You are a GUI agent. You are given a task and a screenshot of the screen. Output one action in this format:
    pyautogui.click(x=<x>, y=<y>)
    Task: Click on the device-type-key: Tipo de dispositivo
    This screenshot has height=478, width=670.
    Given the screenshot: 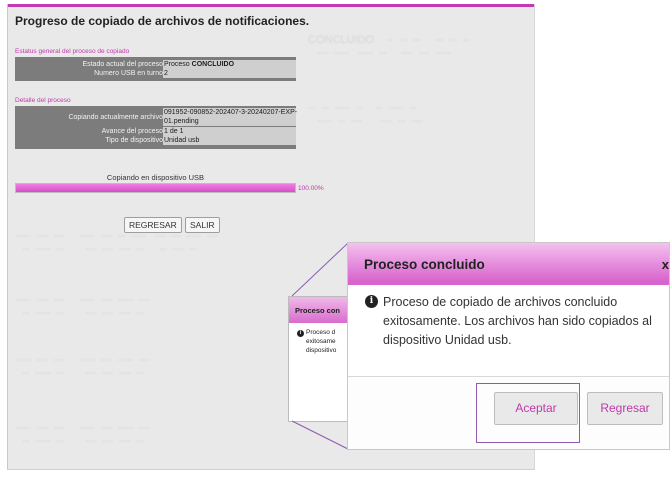 What is the action you would take?
    pyautogui.click(x=134, y=140)
    